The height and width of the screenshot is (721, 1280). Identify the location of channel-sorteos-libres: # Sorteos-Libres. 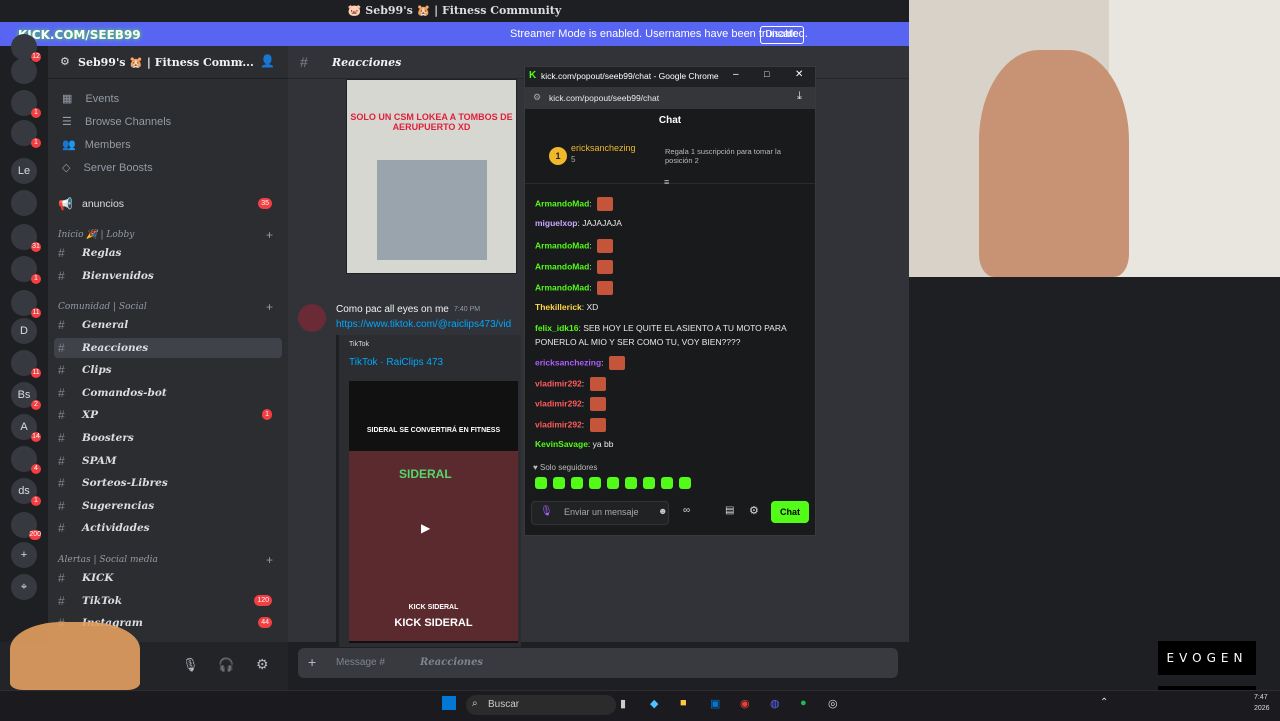
(168, 483).